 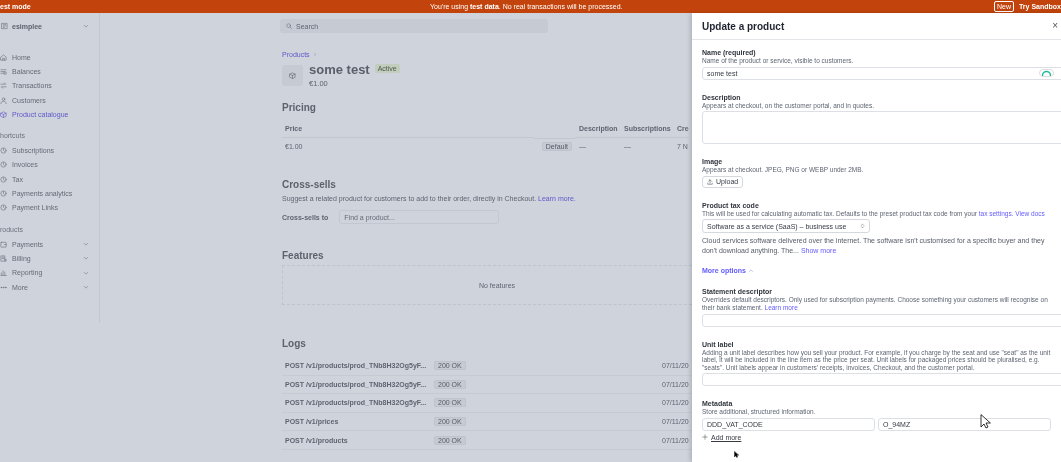 I want to click on dots-icon, so click(x=3, y=287).